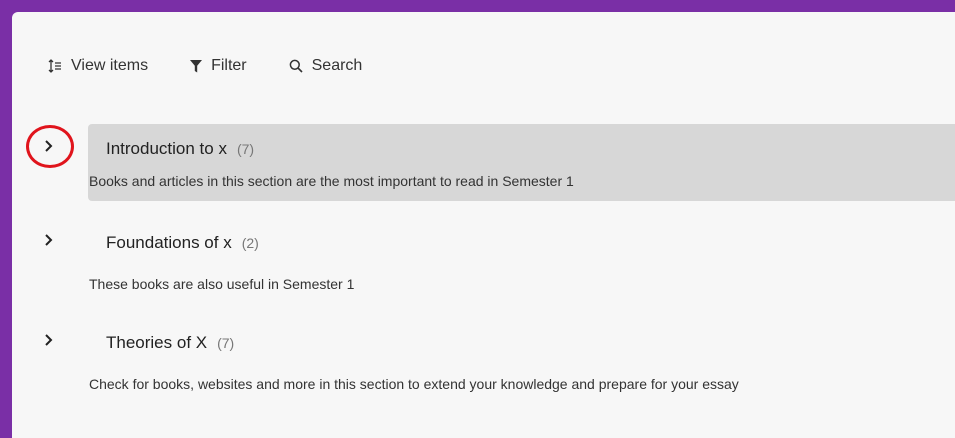 This screenshot has width=955, height=438. I want to click on search-button: Search, so click(326, 66).